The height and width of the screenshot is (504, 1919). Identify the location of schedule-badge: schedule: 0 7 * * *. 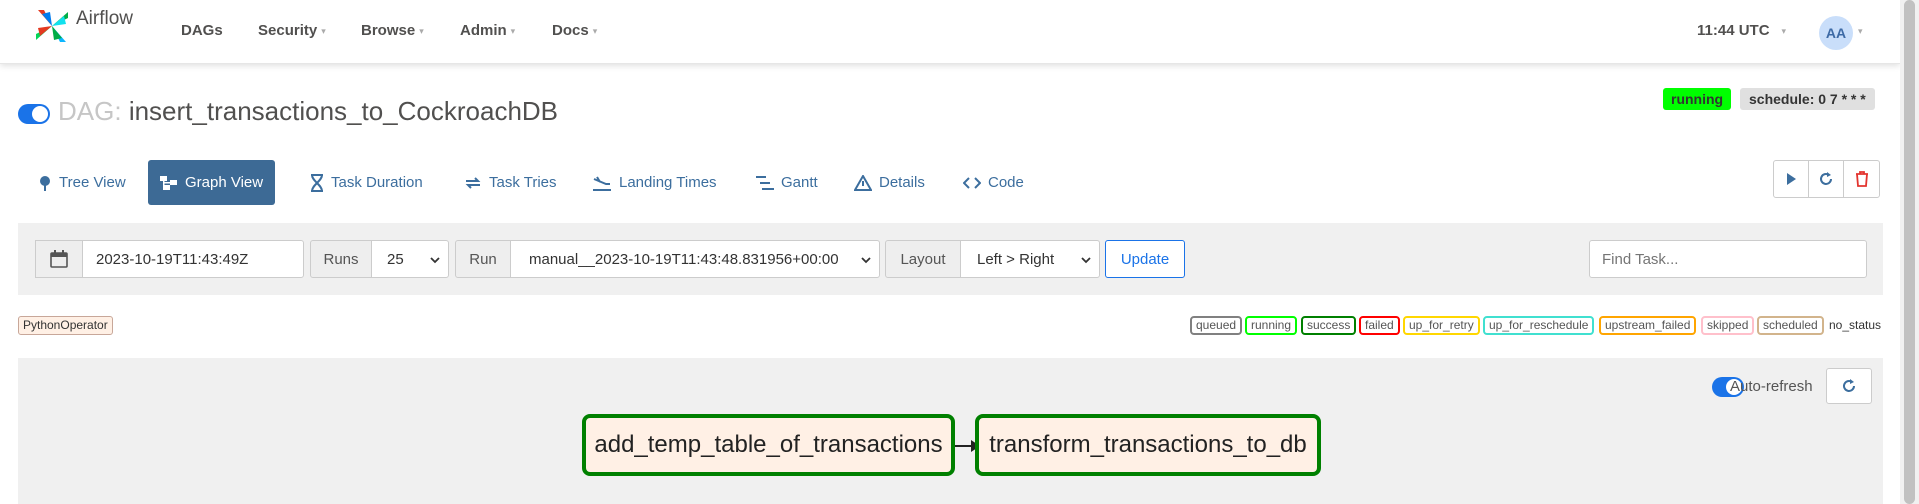
(1807, 99).